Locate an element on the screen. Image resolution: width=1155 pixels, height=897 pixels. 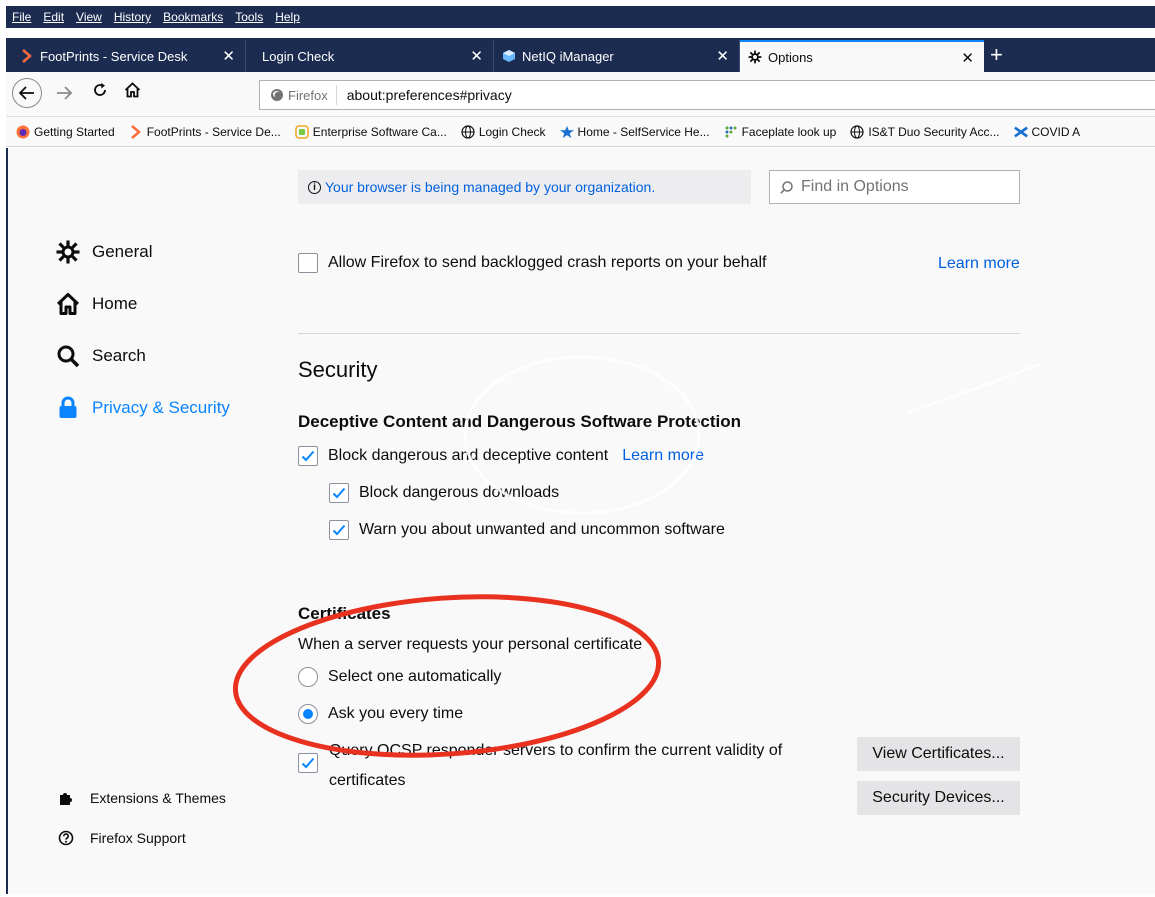
category-search: Search is located at coordinates (101, 356).